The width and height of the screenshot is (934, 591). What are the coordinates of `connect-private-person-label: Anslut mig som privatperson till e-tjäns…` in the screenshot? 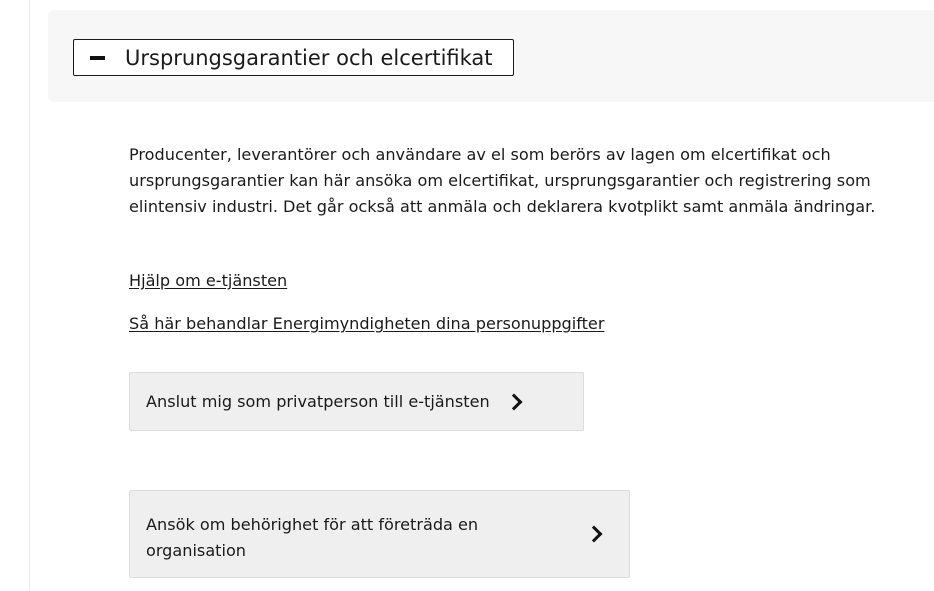 It's located at (318, 401).